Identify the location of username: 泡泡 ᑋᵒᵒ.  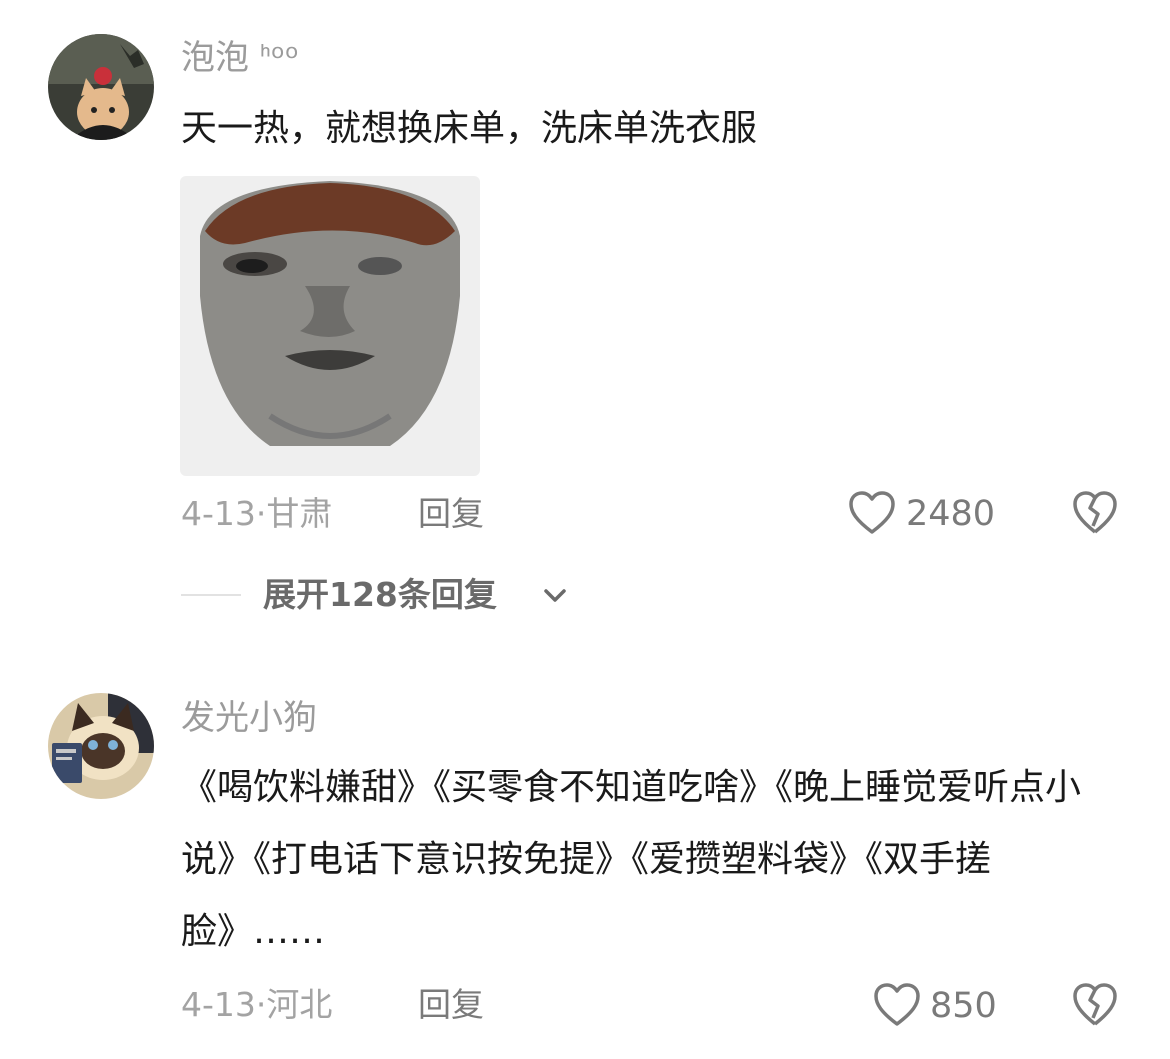
(240, 58).